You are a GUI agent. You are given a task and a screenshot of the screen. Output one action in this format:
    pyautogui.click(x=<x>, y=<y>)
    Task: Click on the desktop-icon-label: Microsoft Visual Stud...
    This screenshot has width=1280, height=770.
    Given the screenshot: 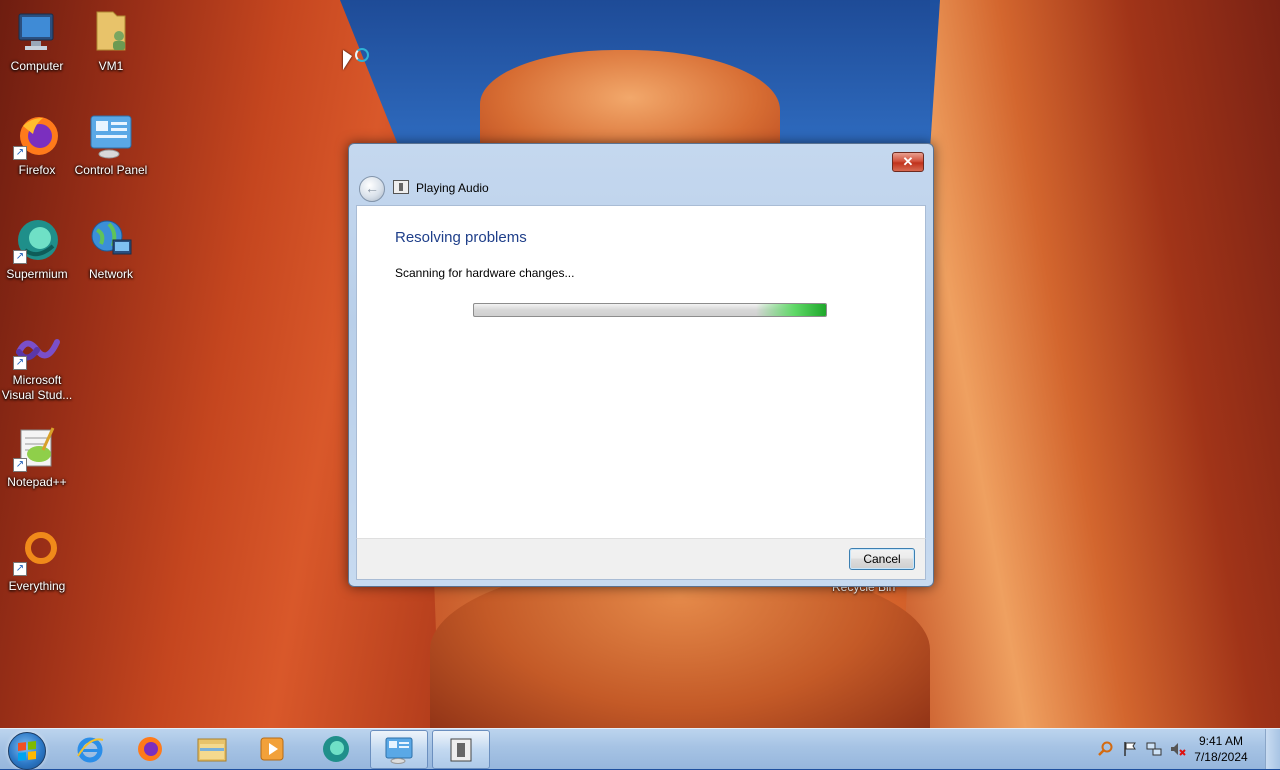 What is the action you would take?
    pyautogui.click(x=37, y=387)
    